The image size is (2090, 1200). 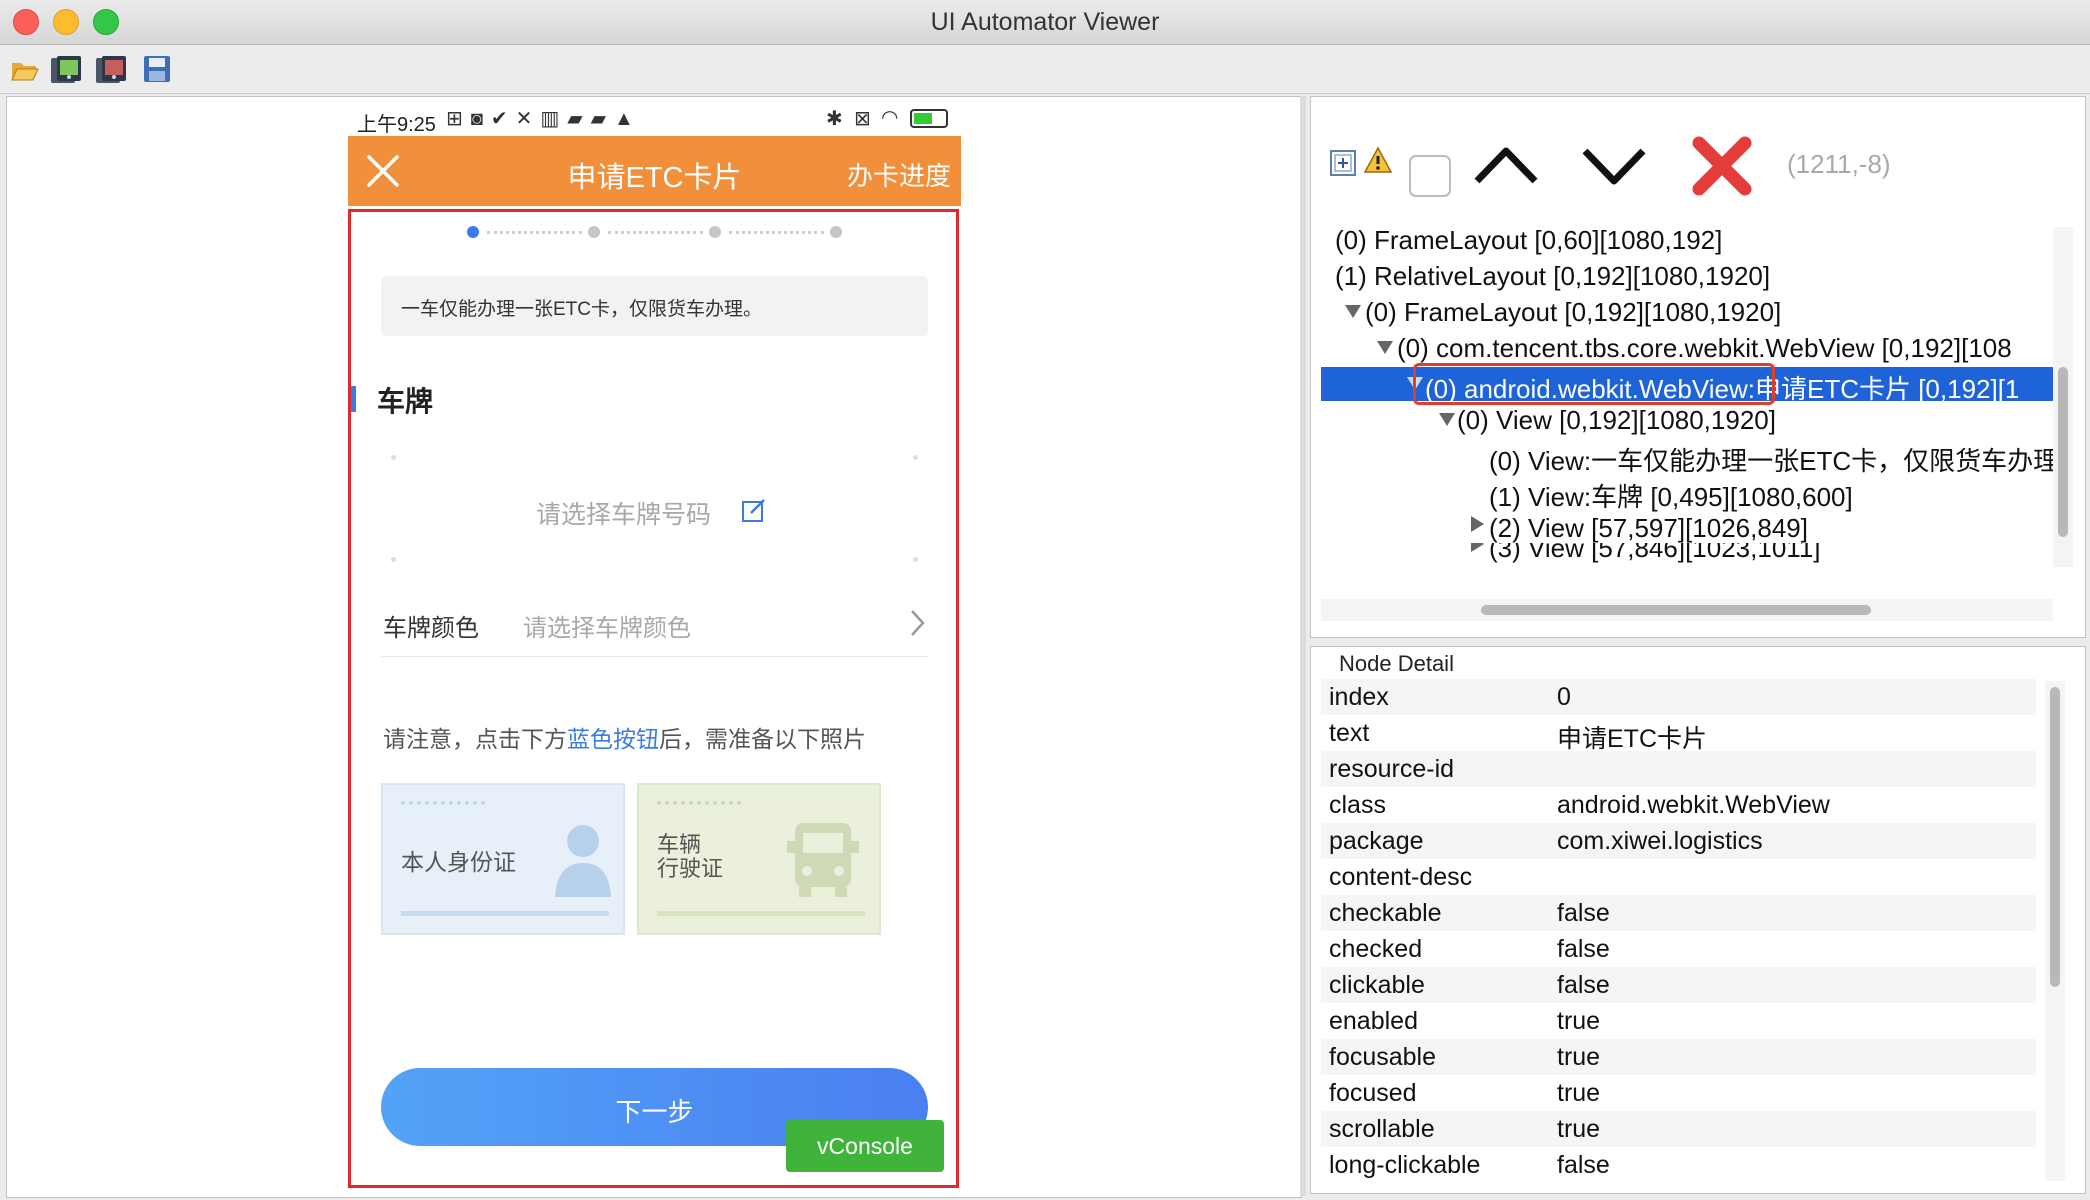 What do you see at coordinates (1655, 553) in the screenshot?
I see `tree-node: (3) View [57,846][1023,1011]` at bounding box center [1655, 553].